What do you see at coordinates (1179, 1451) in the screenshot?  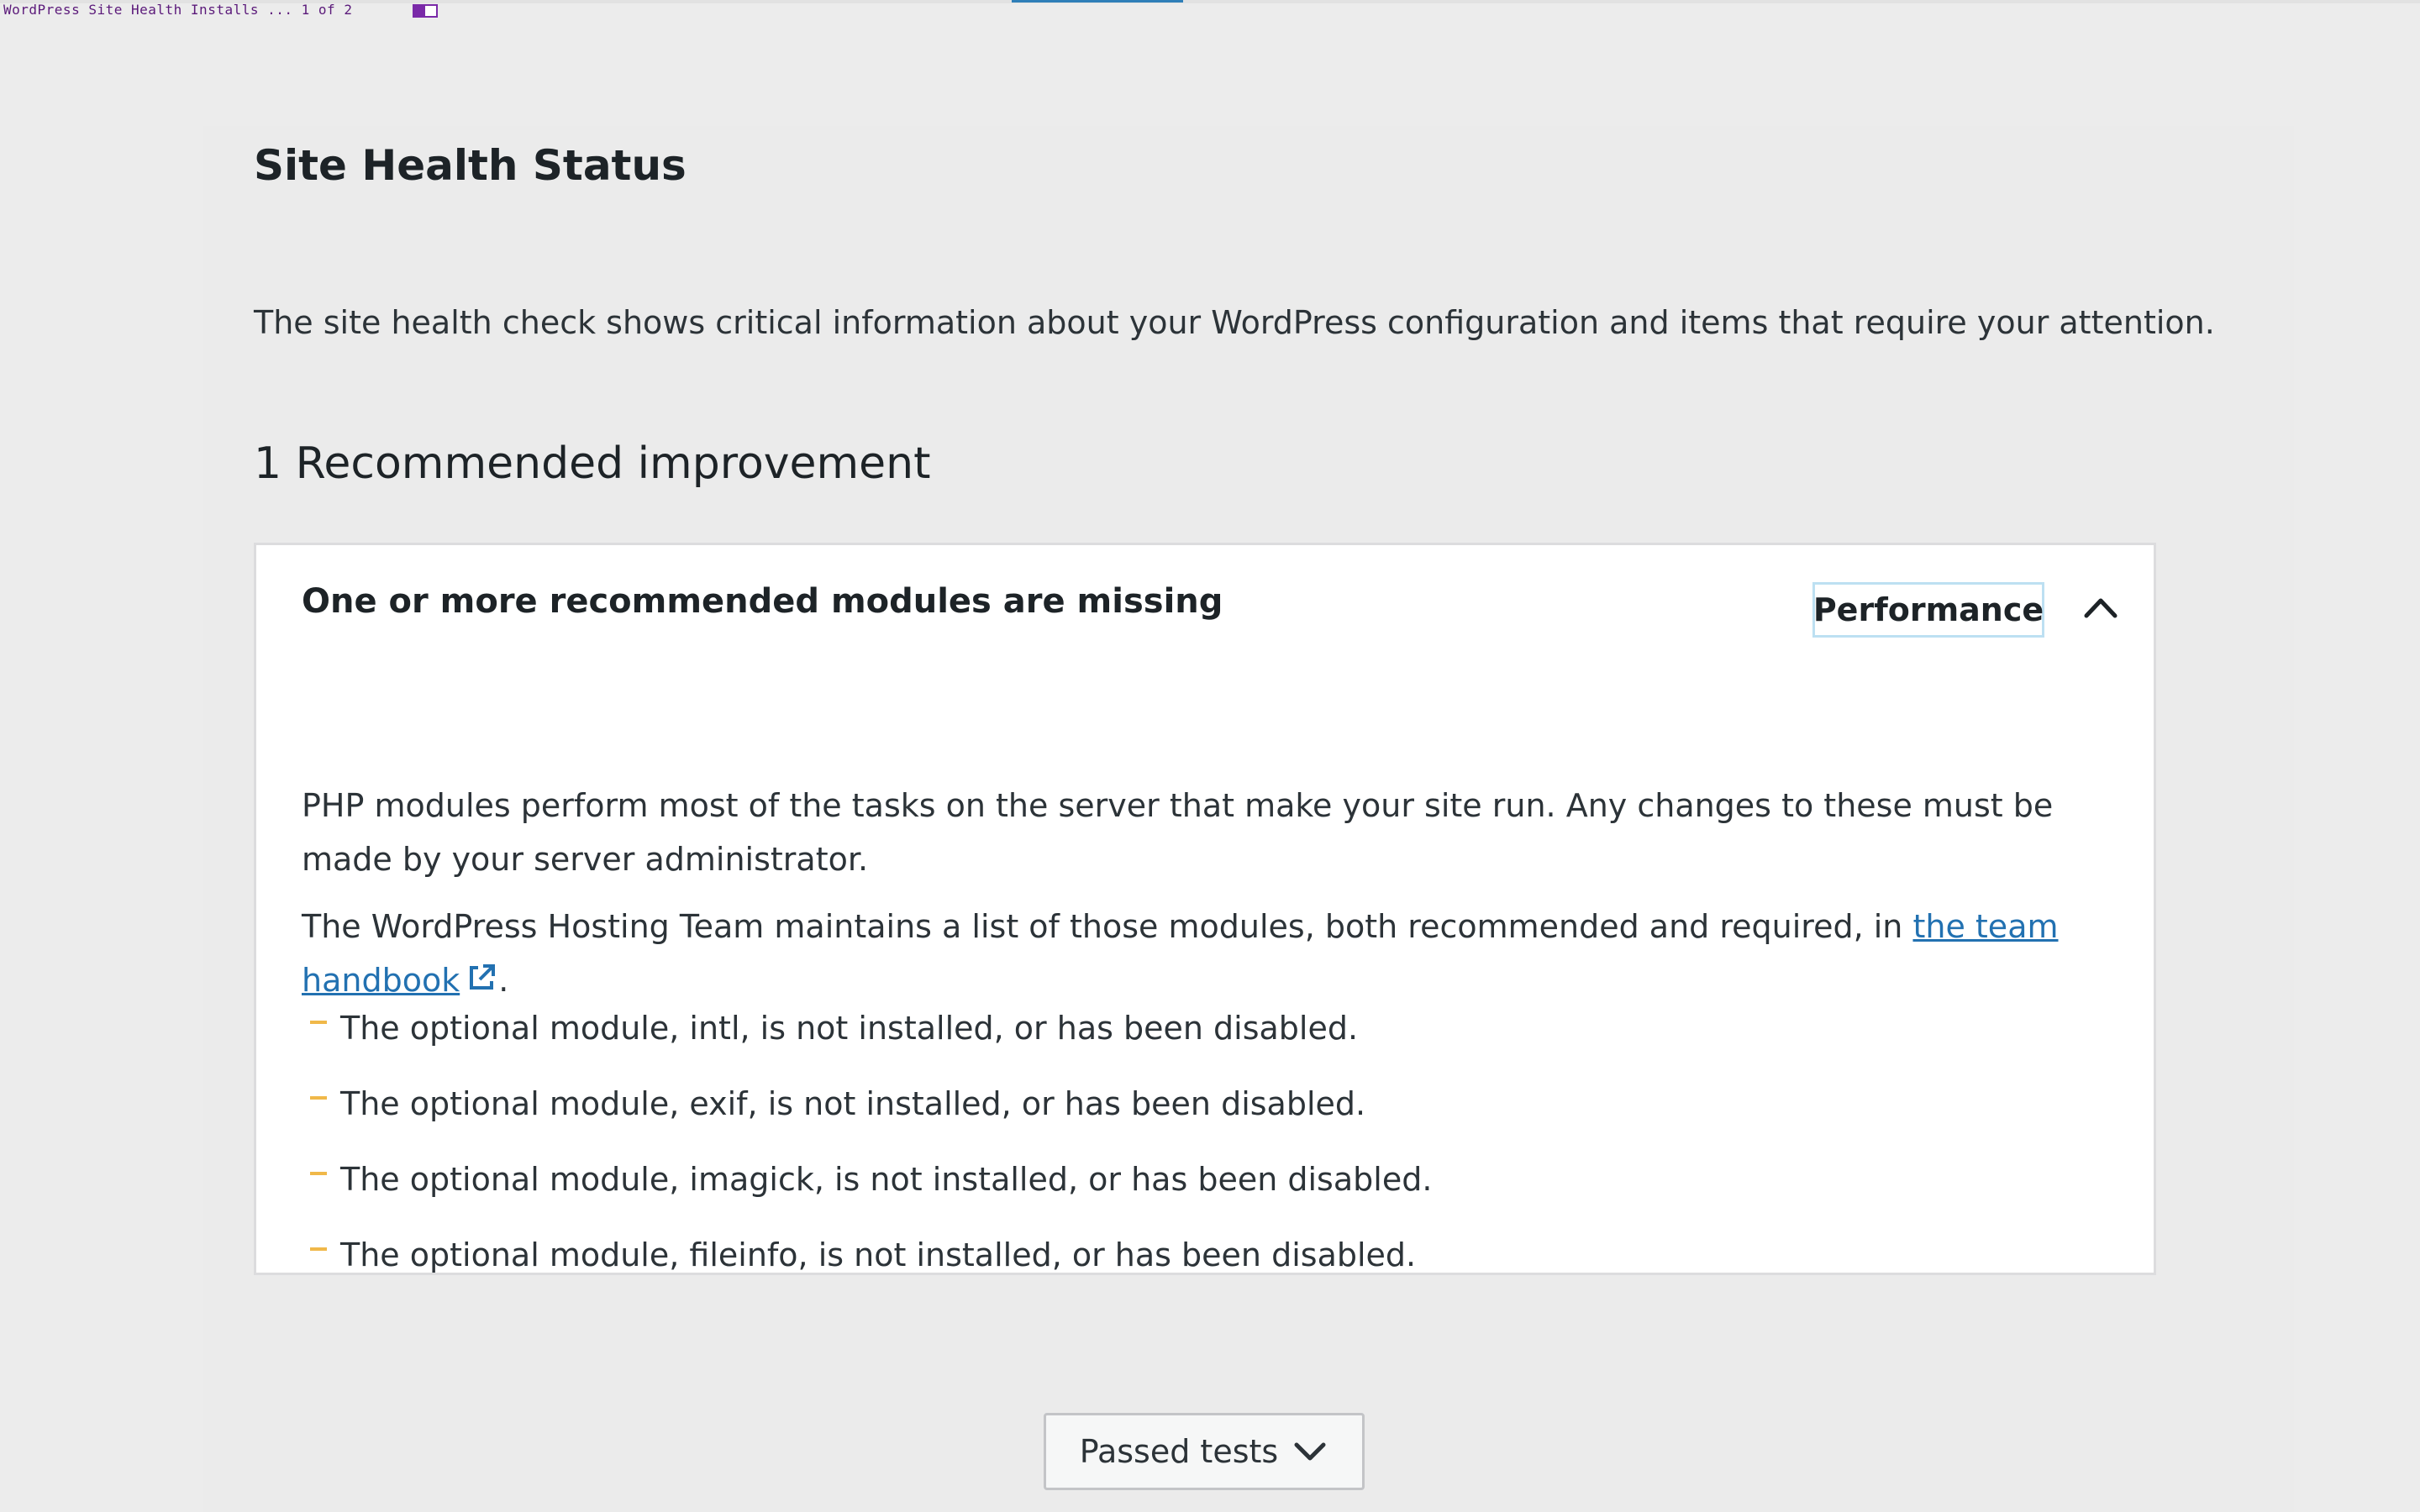 I see `passed-tests-label: Passed tests` at bounding box center [1179, 1451].